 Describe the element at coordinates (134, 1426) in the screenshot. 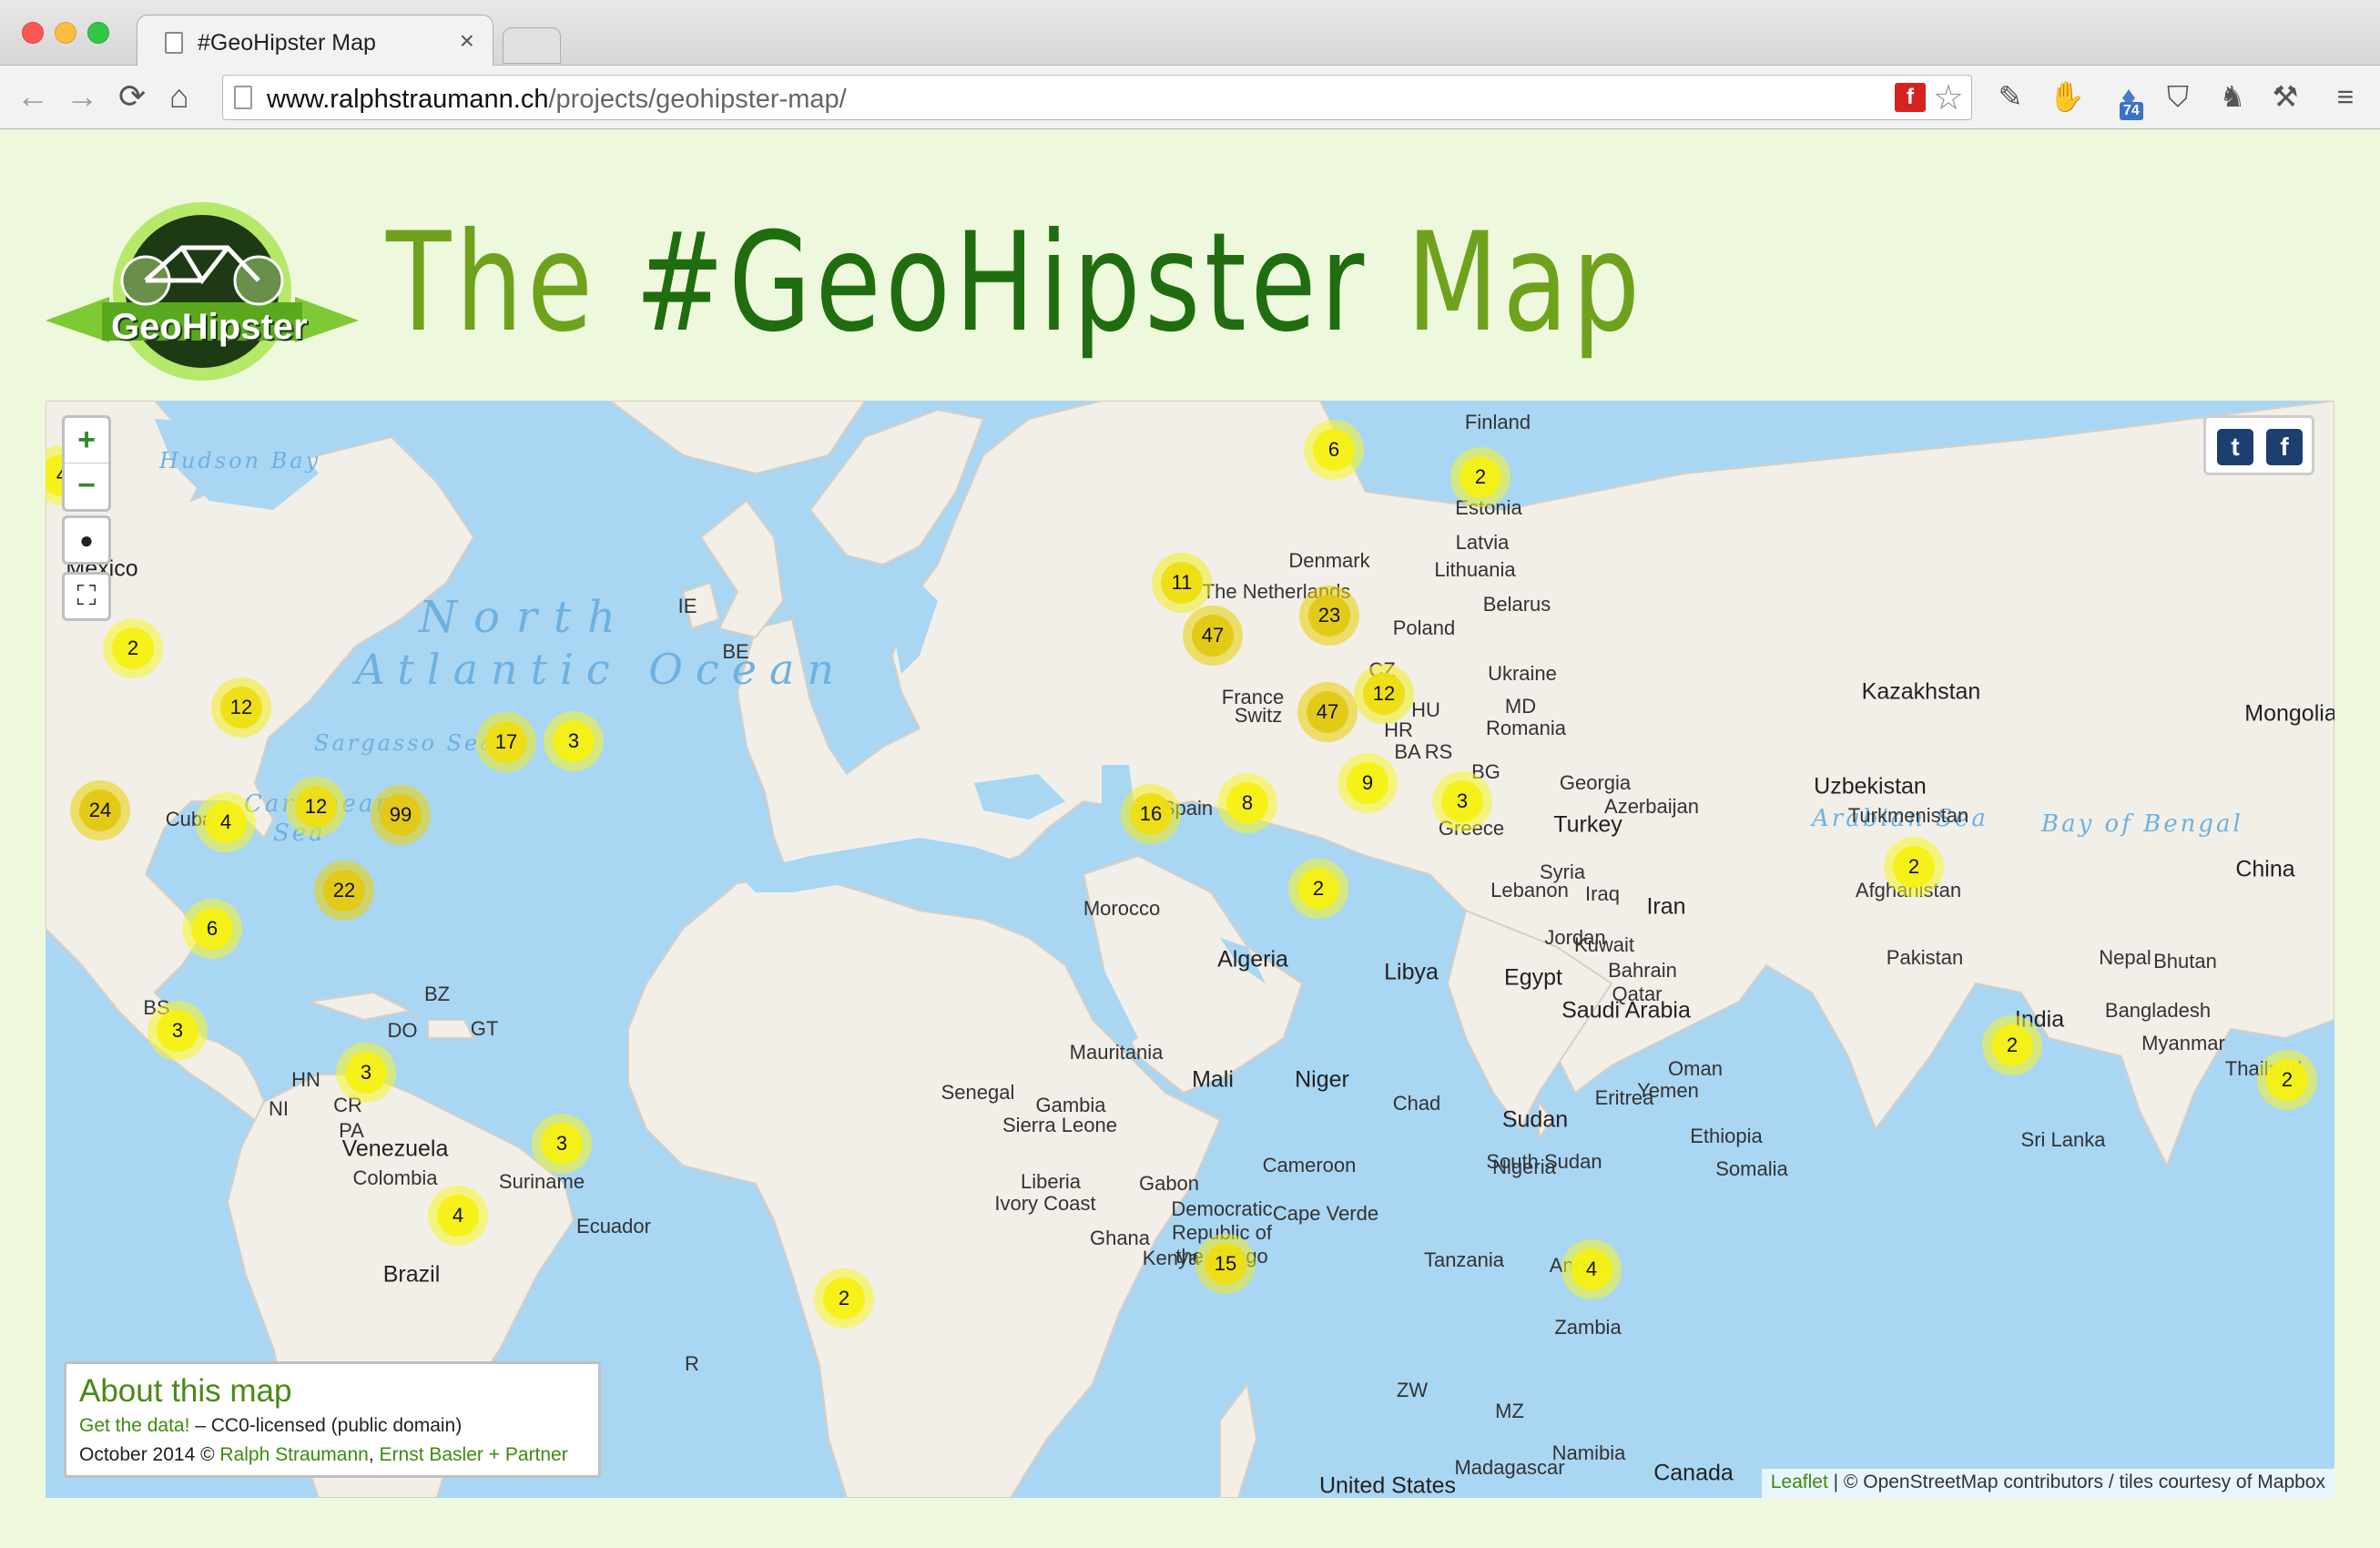

I see `get-data-link: Get the data!` at that location.